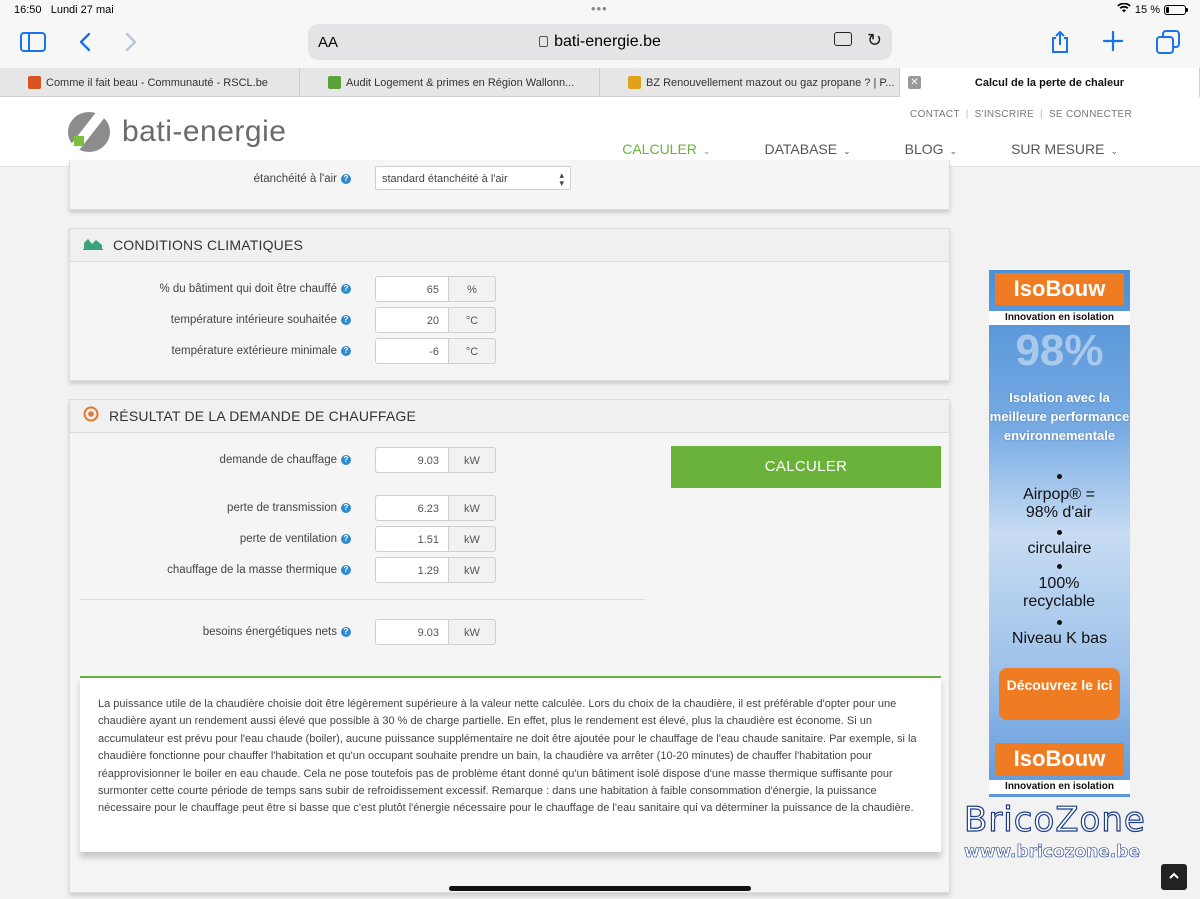 The height and width of the screenshot is (899, 1200). Describe the element at coordinates (85, 44) in the screenshot. I see `back-icon` at that location.